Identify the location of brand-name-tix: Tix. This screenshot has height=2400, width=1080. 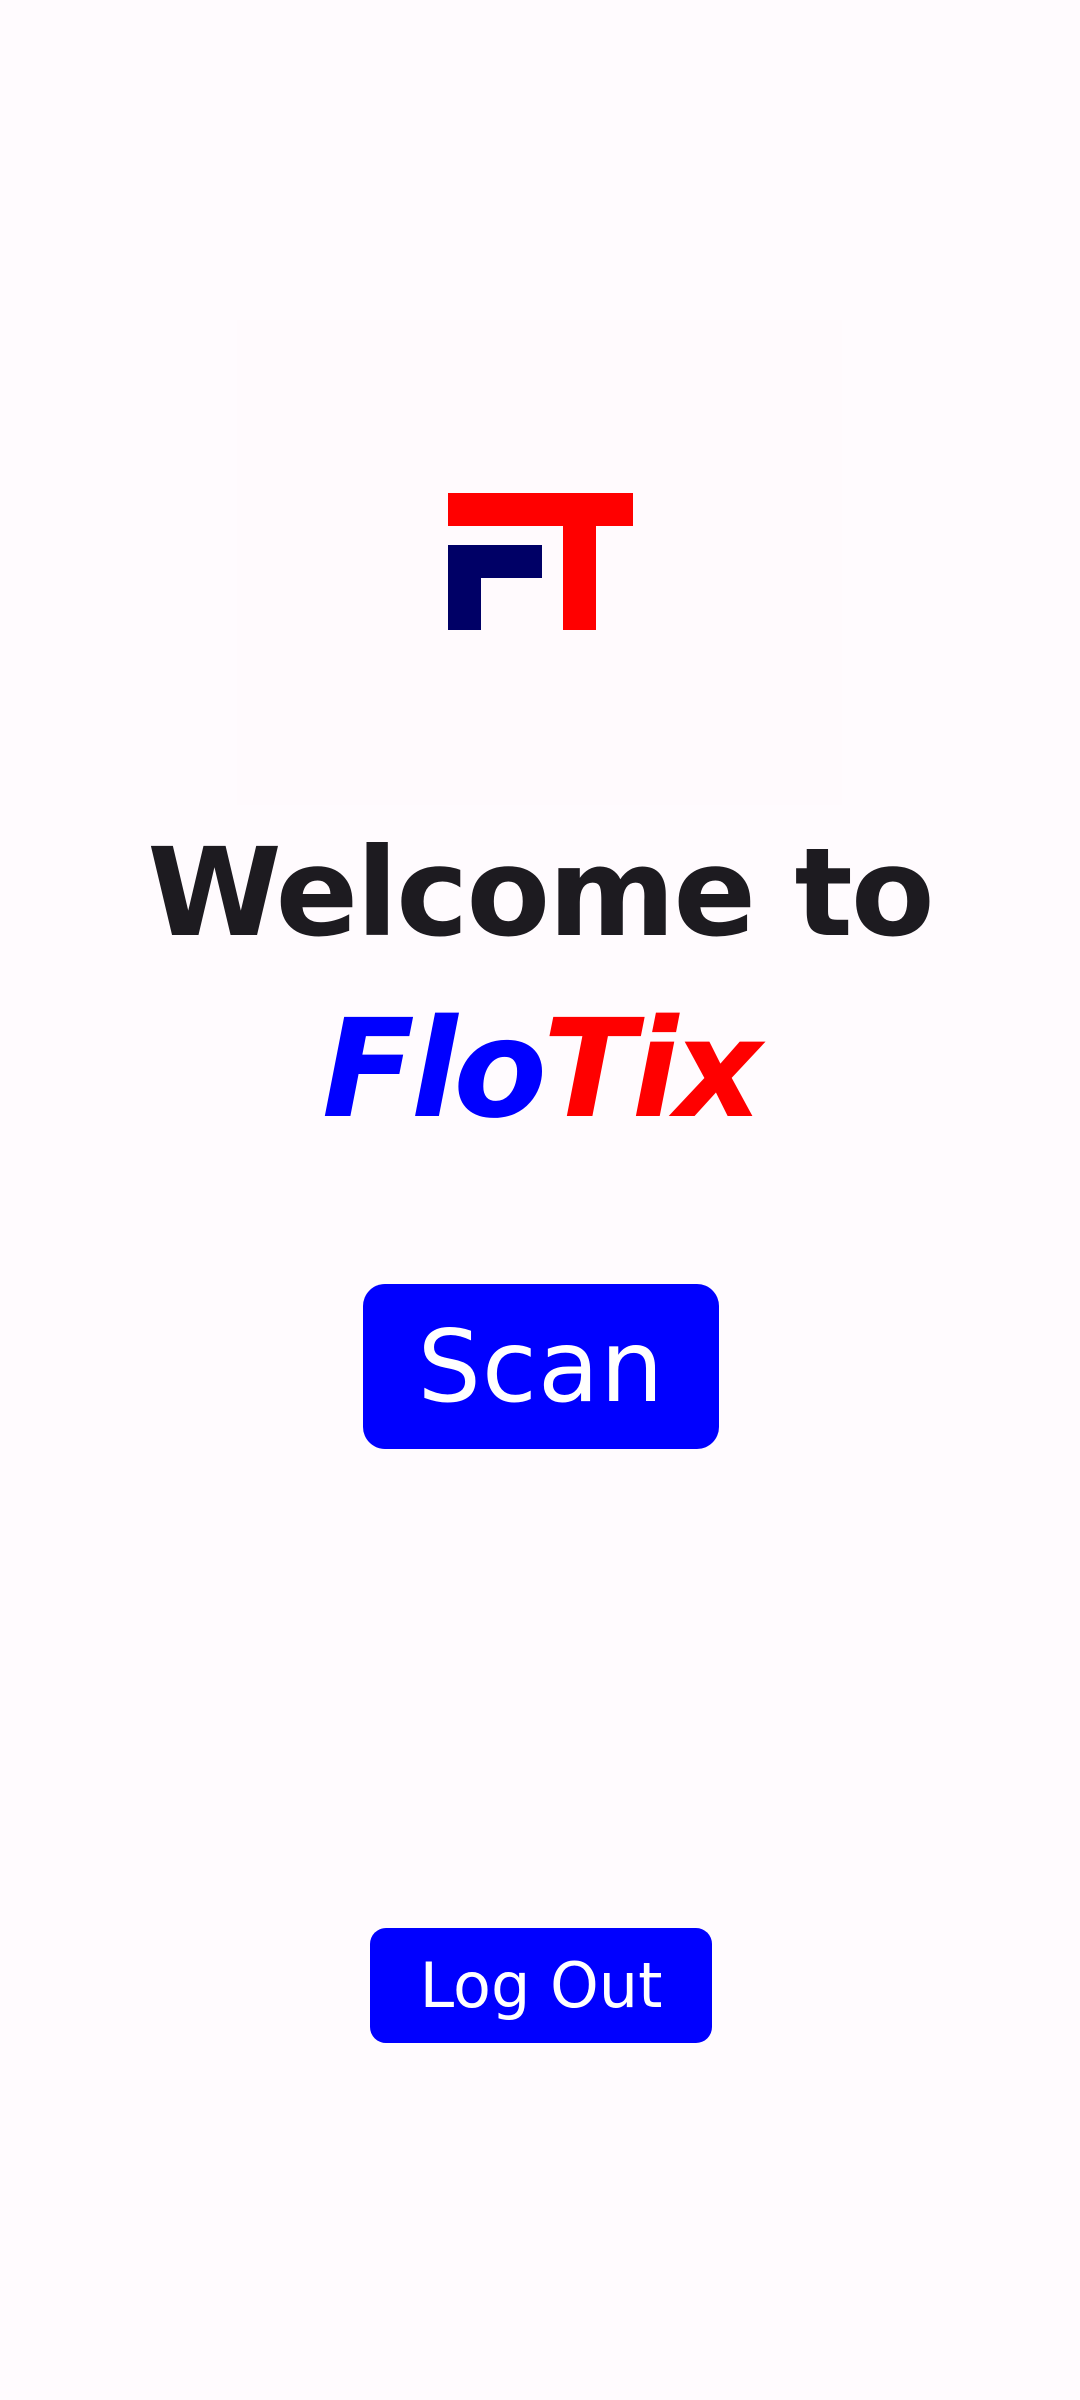
(652, 1070).